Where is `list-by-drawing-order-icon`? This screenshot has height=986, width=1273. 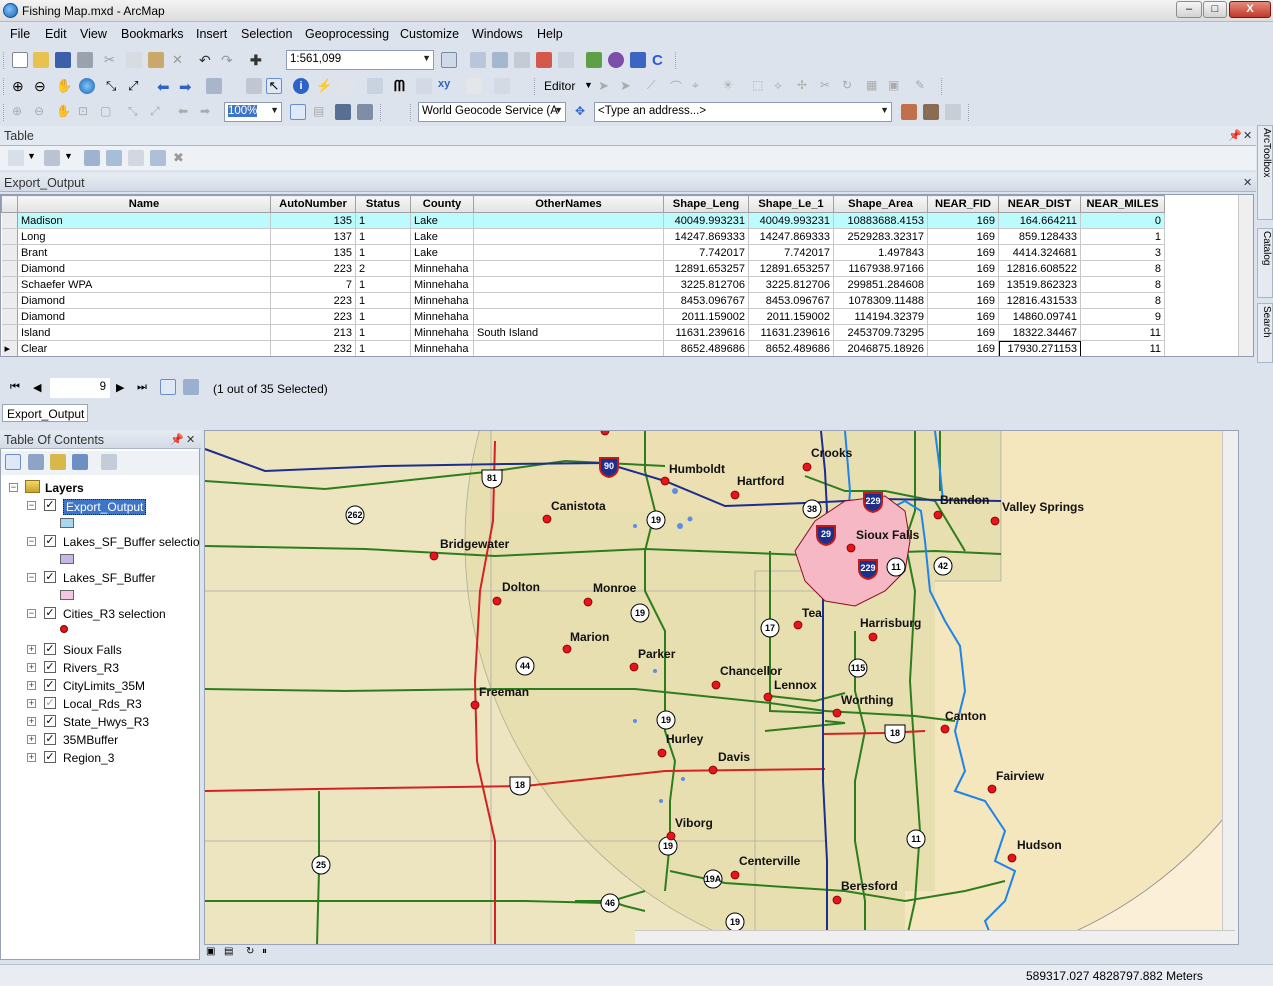 list-by-drawing-order-icon is located at coordinates (13, 462).